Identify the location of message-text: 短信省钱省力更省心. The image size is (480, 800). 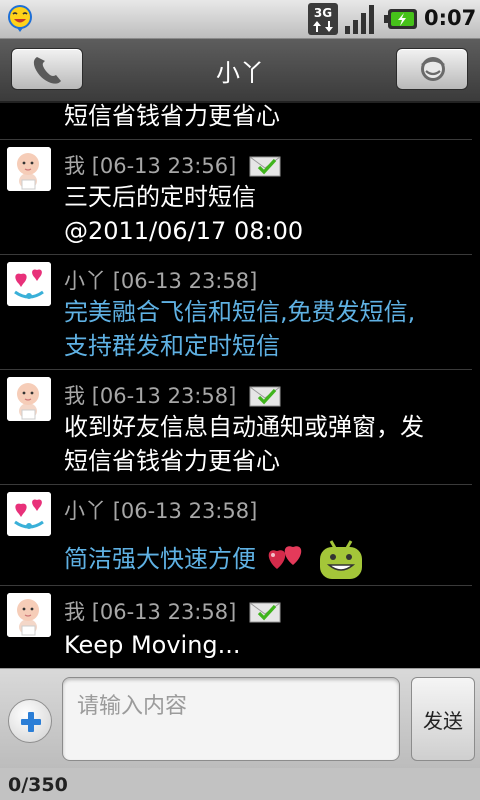
(172, 116).